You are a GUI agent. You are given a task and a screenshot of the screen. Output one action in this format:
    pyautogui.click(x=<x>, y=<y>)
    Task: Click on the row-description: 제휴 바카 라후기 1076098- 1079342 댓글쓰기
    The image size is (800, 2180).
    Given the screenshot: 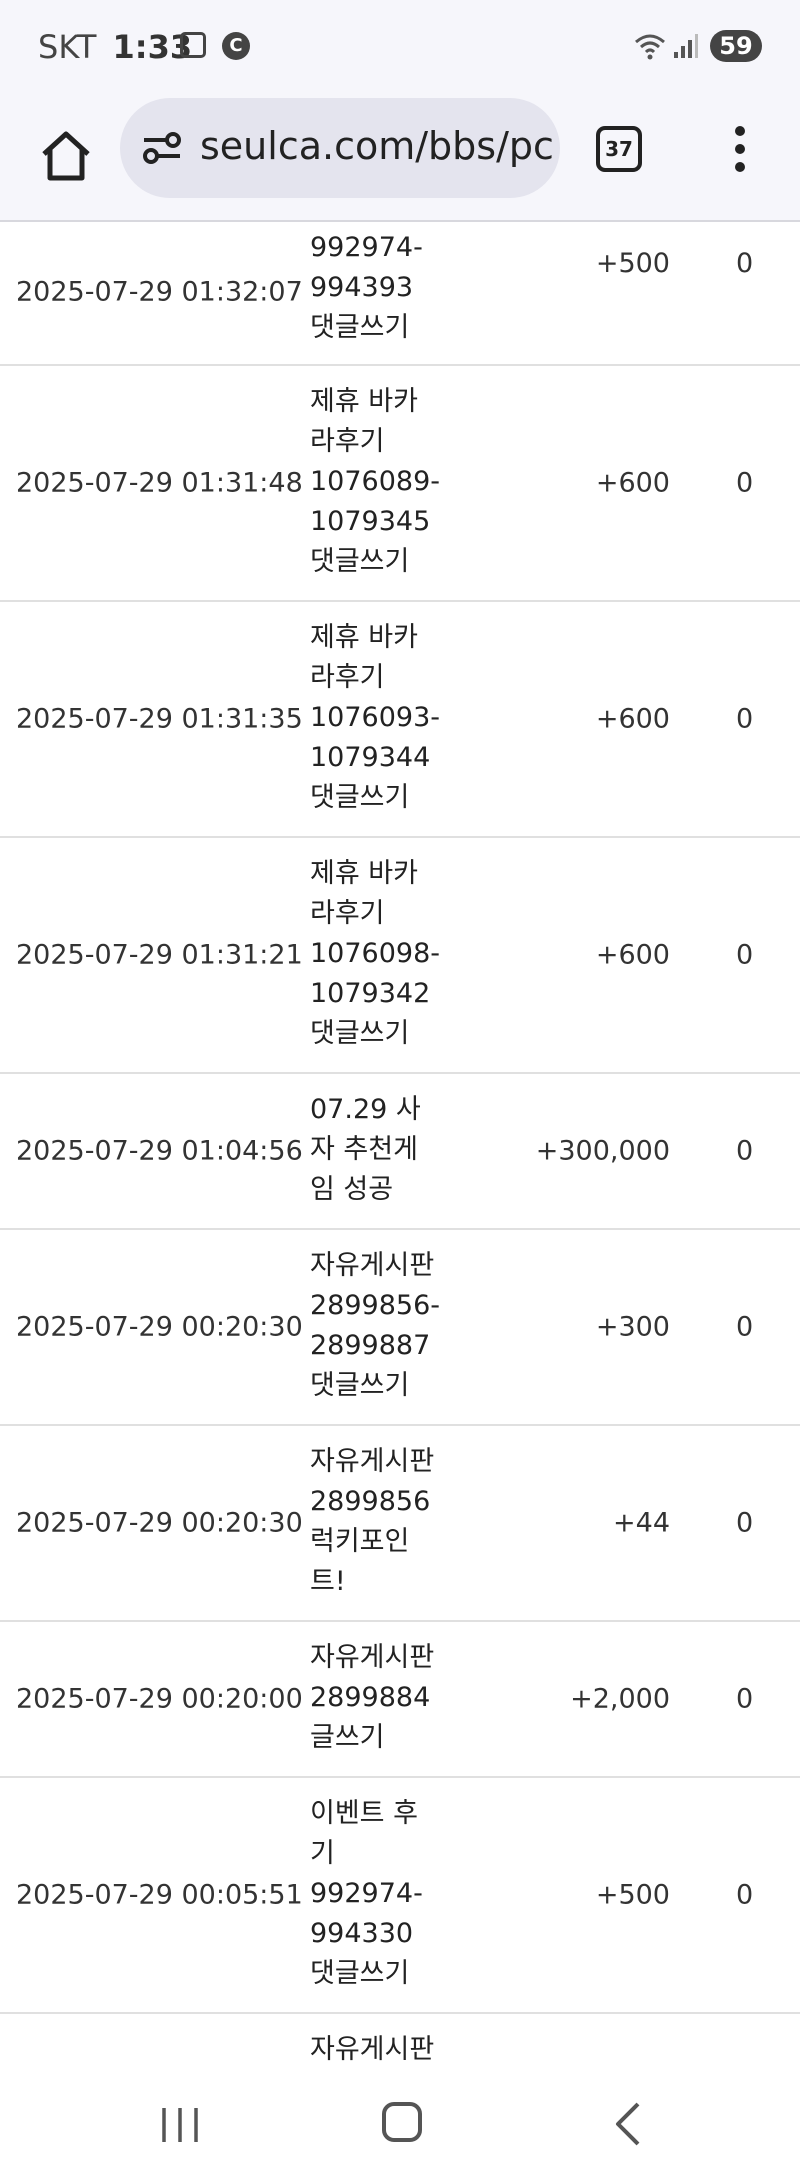 What is the action you would take?
    pyautogui.click(x=375, y=954)
    